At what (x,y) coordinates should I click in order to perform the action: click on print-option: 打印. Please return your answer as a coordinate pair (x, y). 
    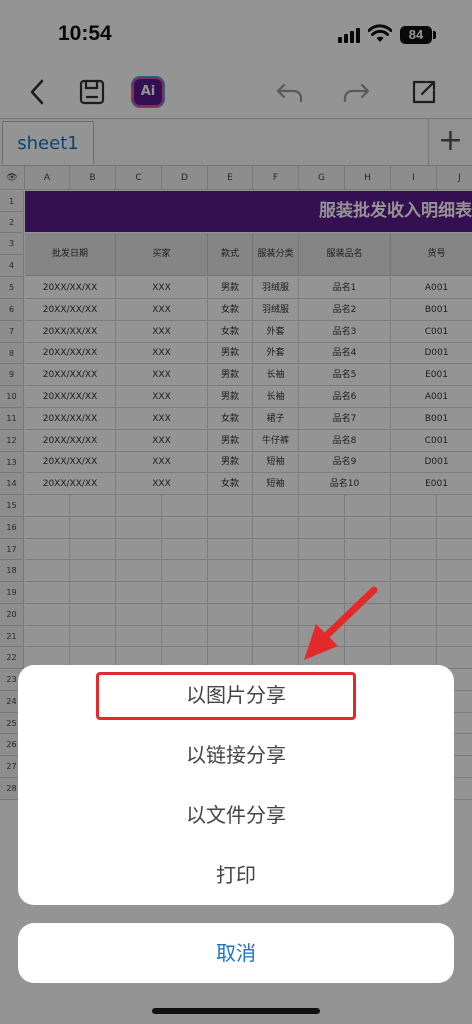
    Looking at the image, I should click on (236, 875).